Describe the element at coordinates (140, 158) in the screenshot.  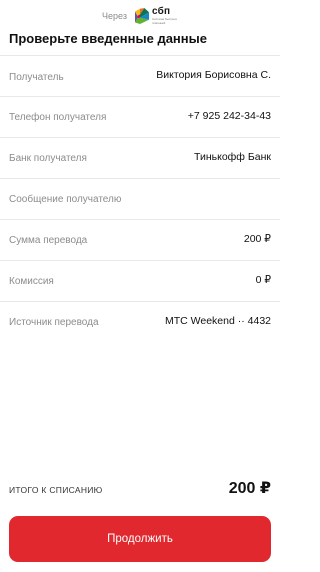
I see `detail-row-recipient-bank: Банк получателя Тинькофф Банк` at that location.